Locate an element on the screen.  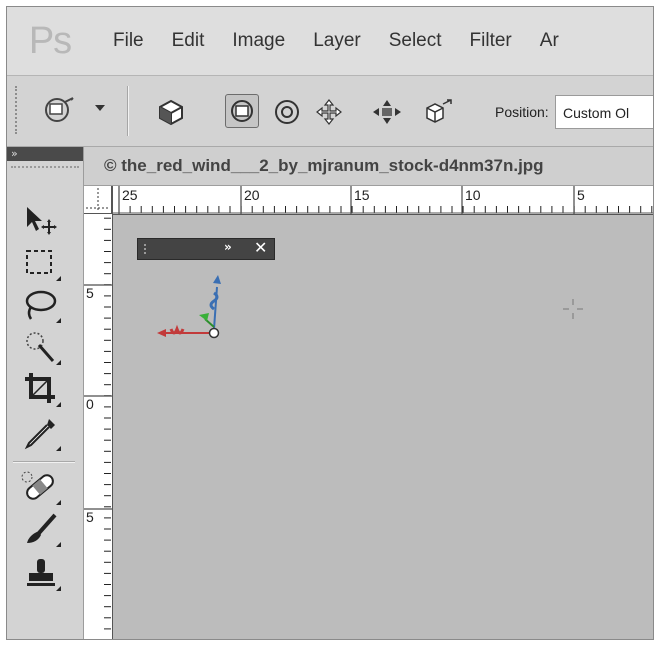
crosshair-cursor-icon is located at coordinates (573, 309).